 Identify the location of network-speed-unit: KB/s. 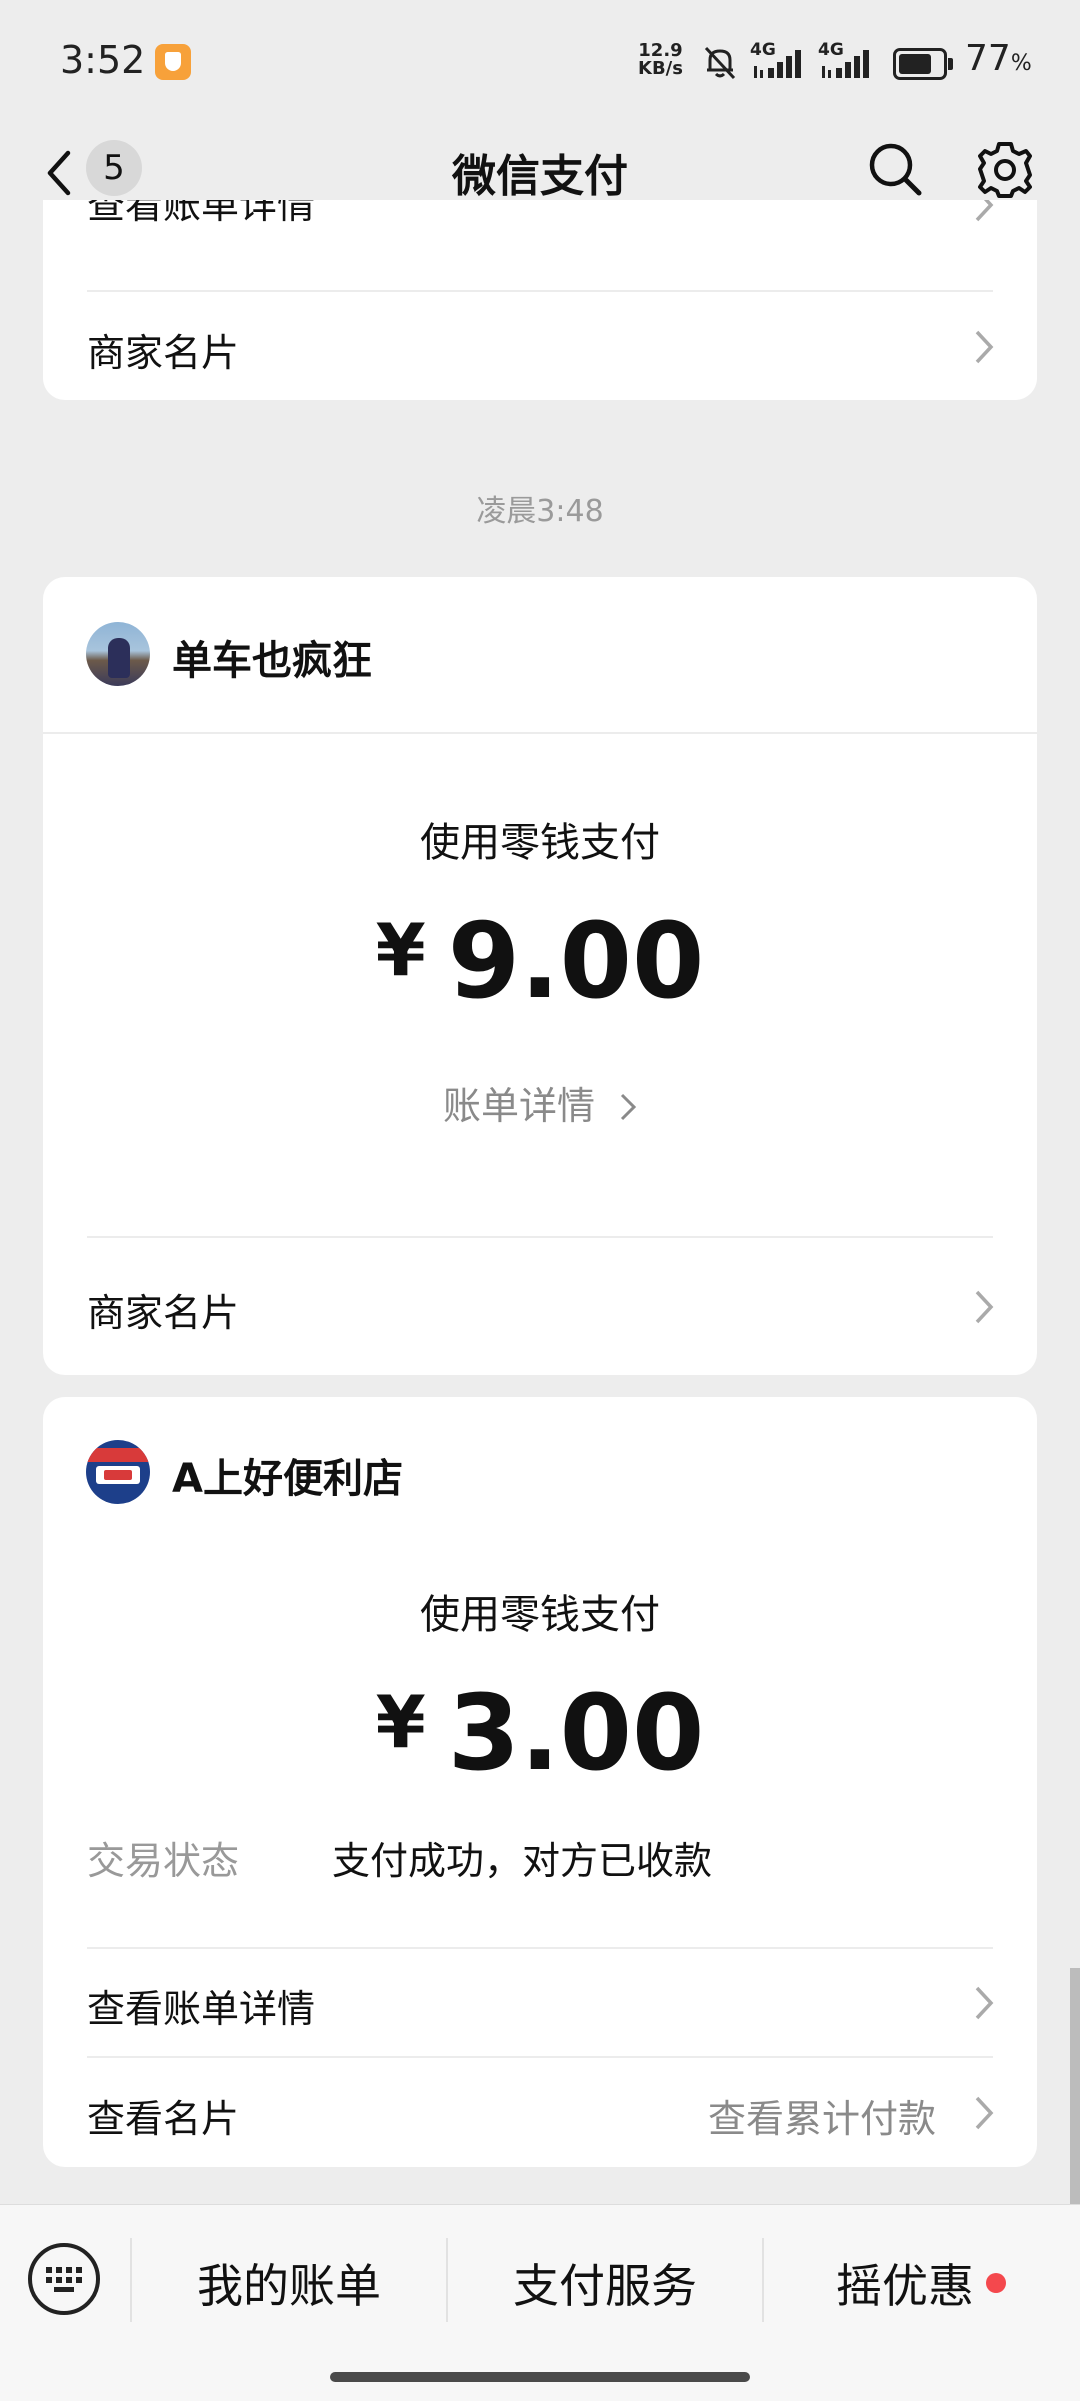
(660, 68).